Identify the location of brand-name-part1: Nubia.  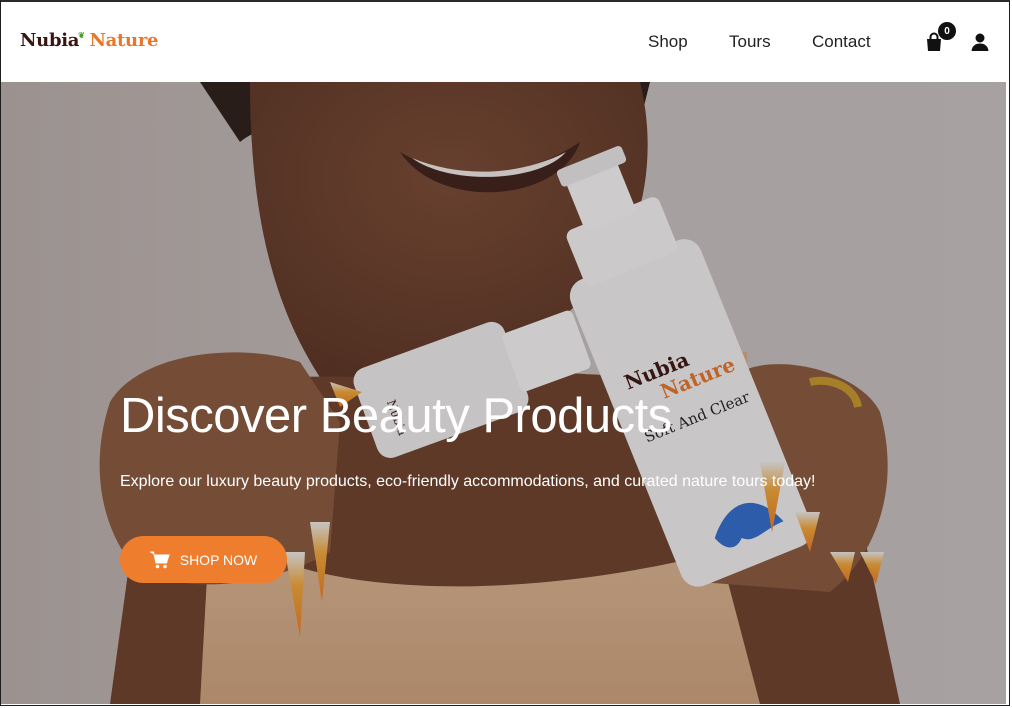
(50, 40).